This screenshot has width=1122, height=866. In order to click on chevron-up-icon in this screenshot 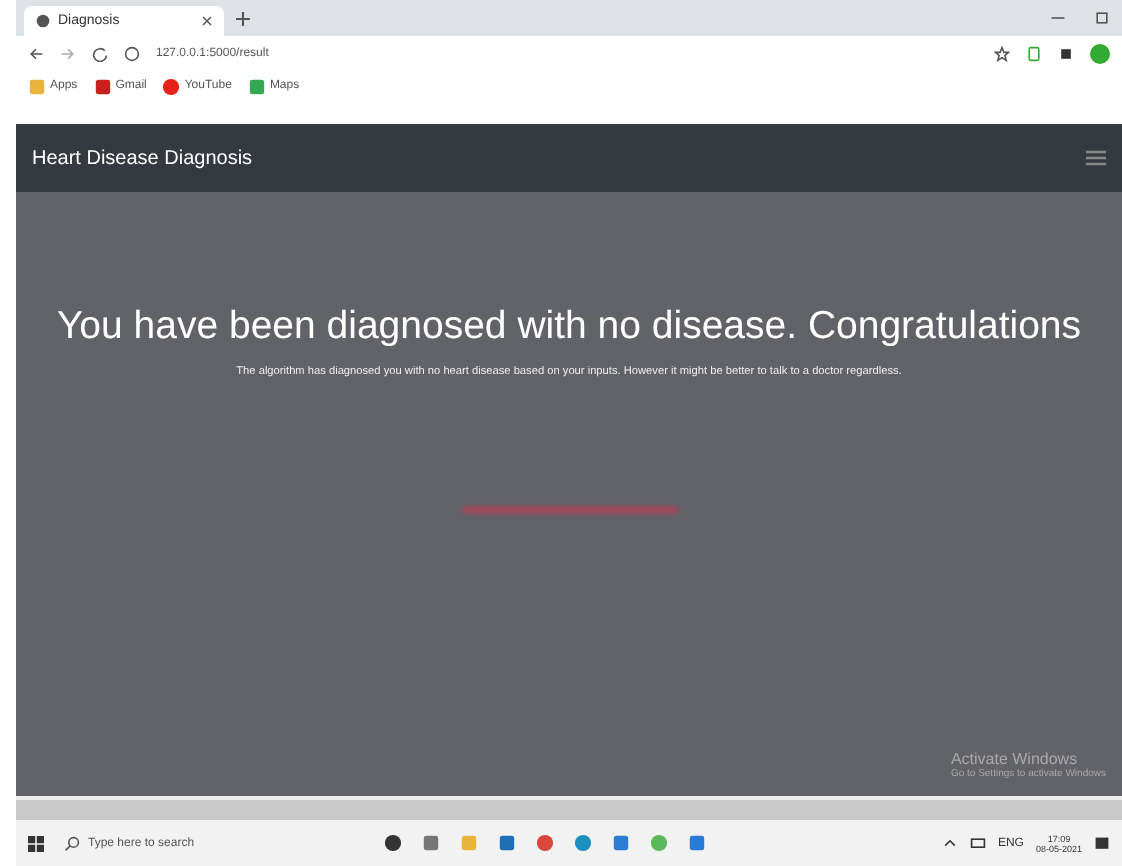, I will do `click(949, 843)`.